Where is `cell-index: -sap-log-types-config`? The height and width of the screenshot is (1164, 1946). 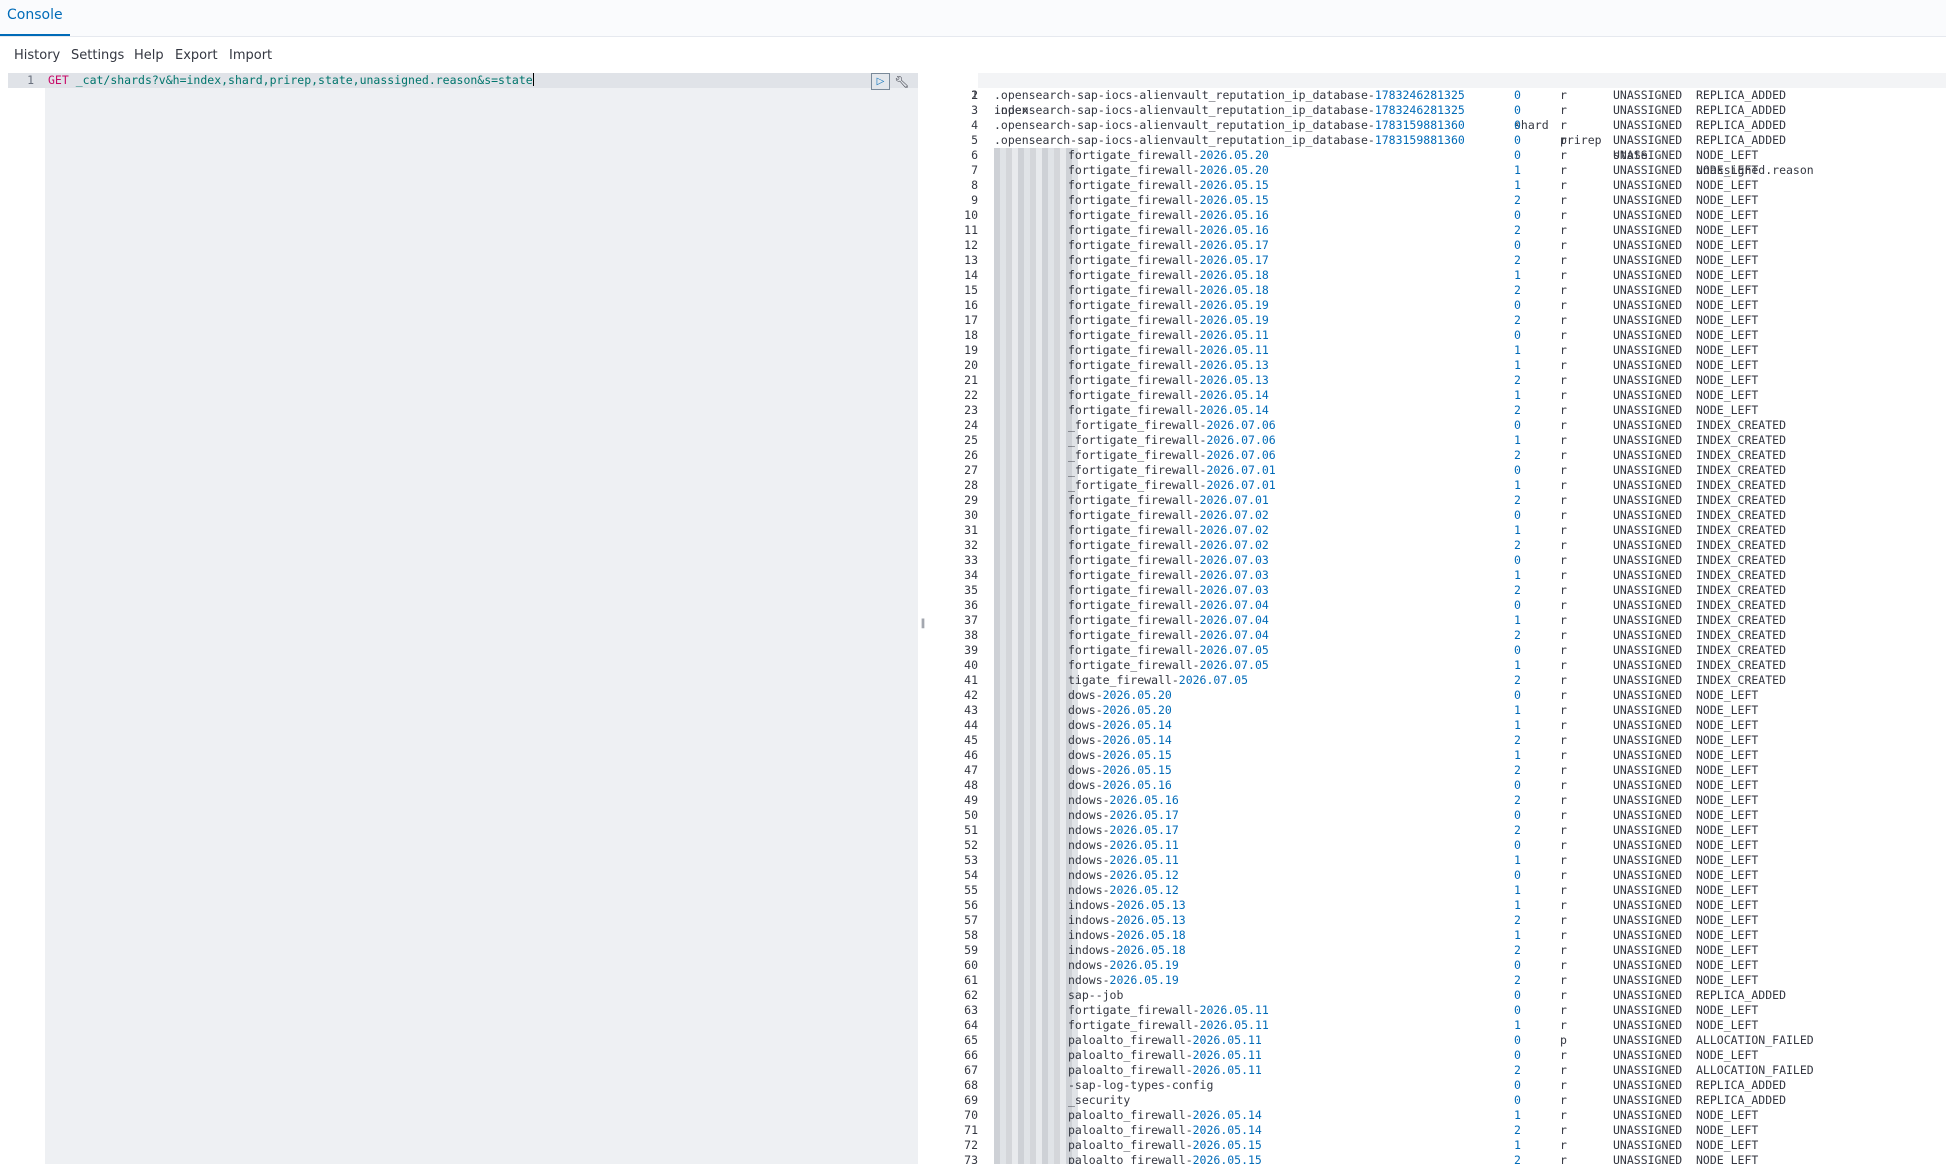 cell-index: -sap-log-types-config is located at coordinates (1141, 1085).